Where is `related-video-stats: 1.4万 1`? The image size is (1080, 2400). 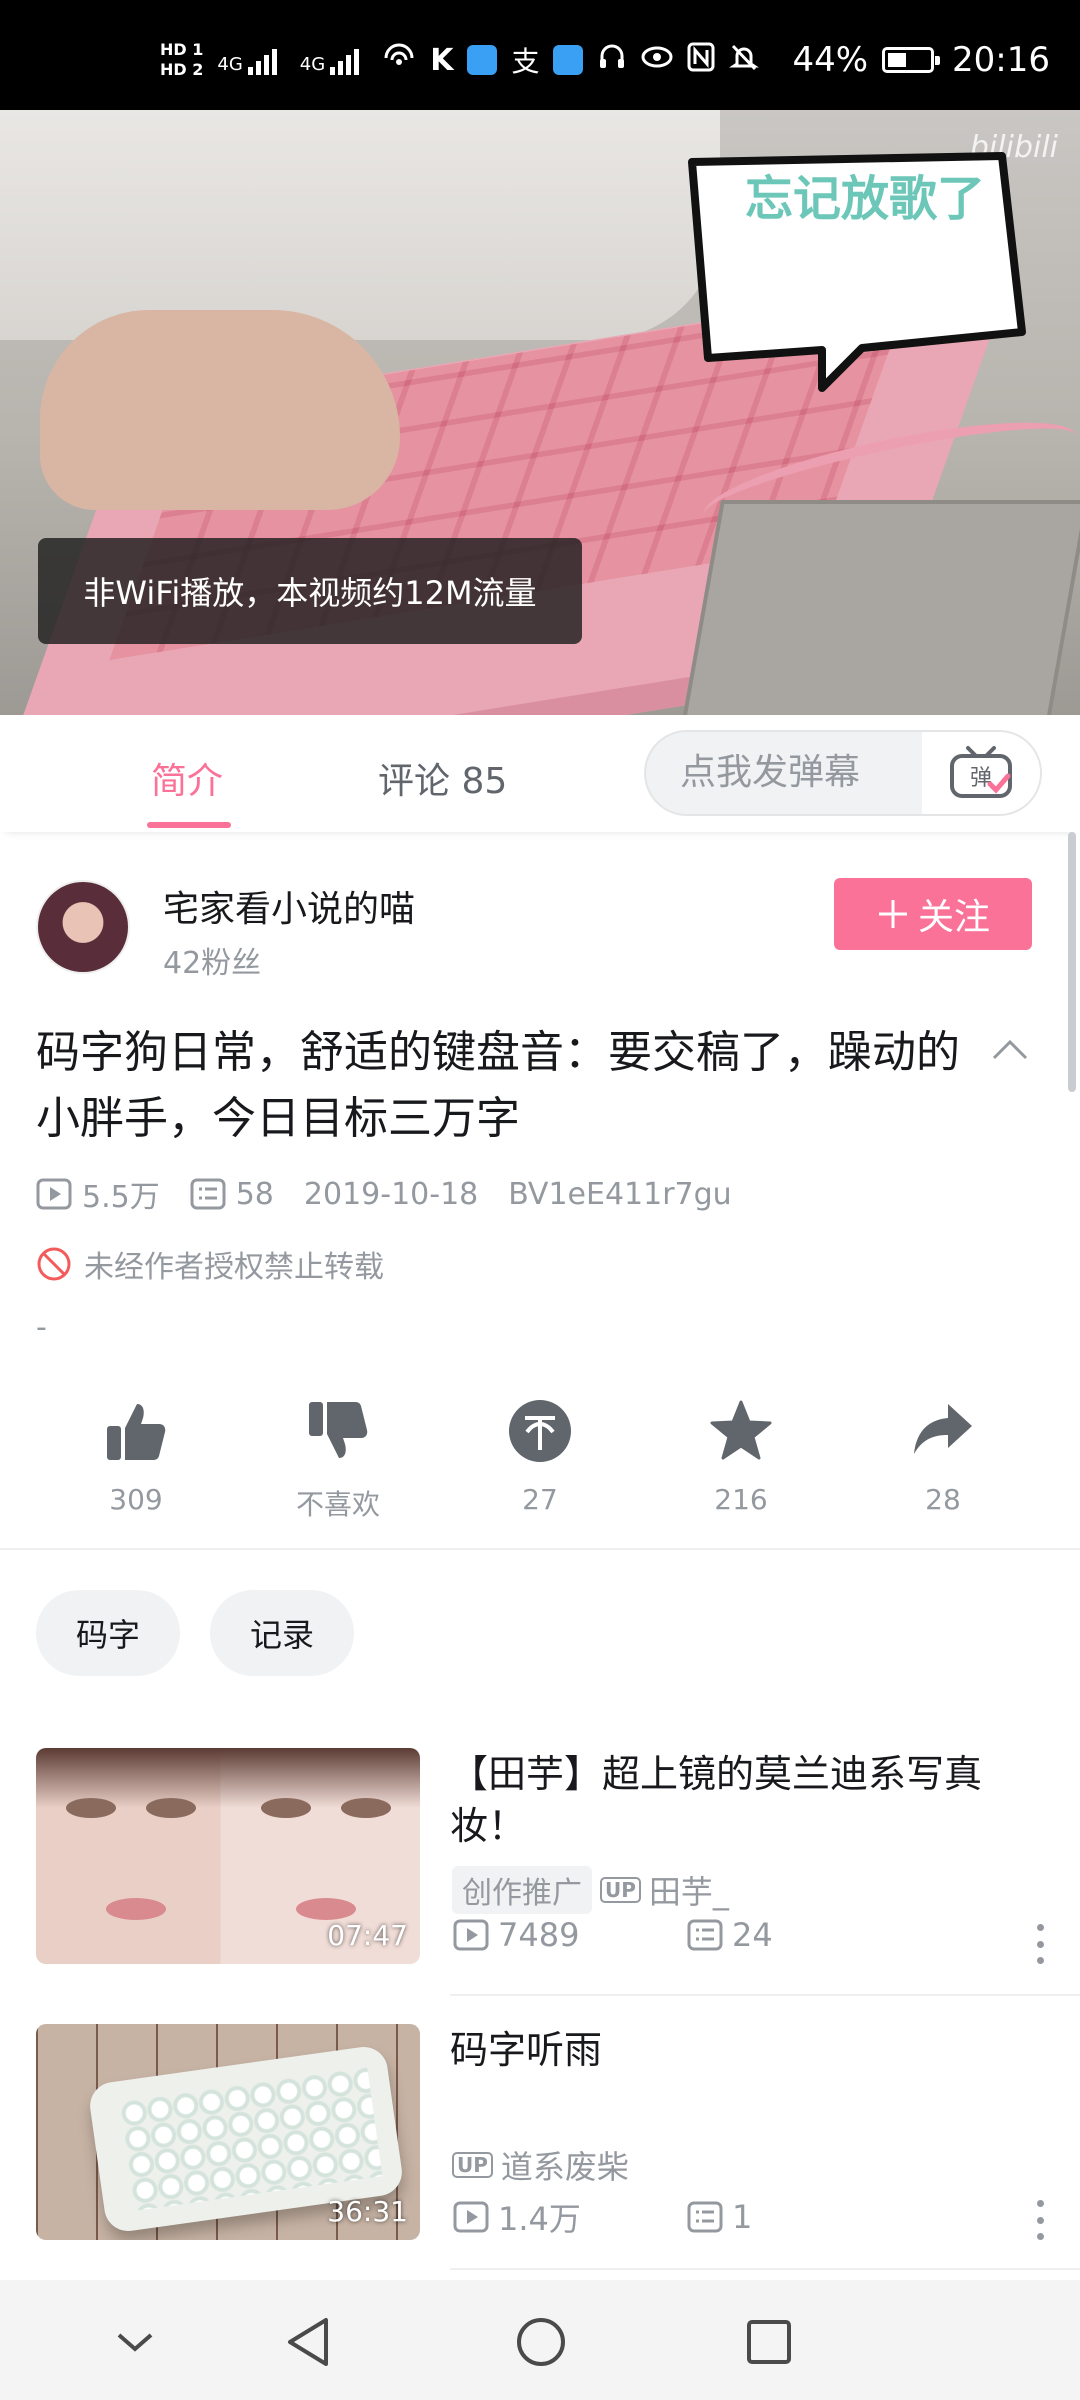
related-video-stats: 1.4万 1 is located at coordinates (602, 2217).